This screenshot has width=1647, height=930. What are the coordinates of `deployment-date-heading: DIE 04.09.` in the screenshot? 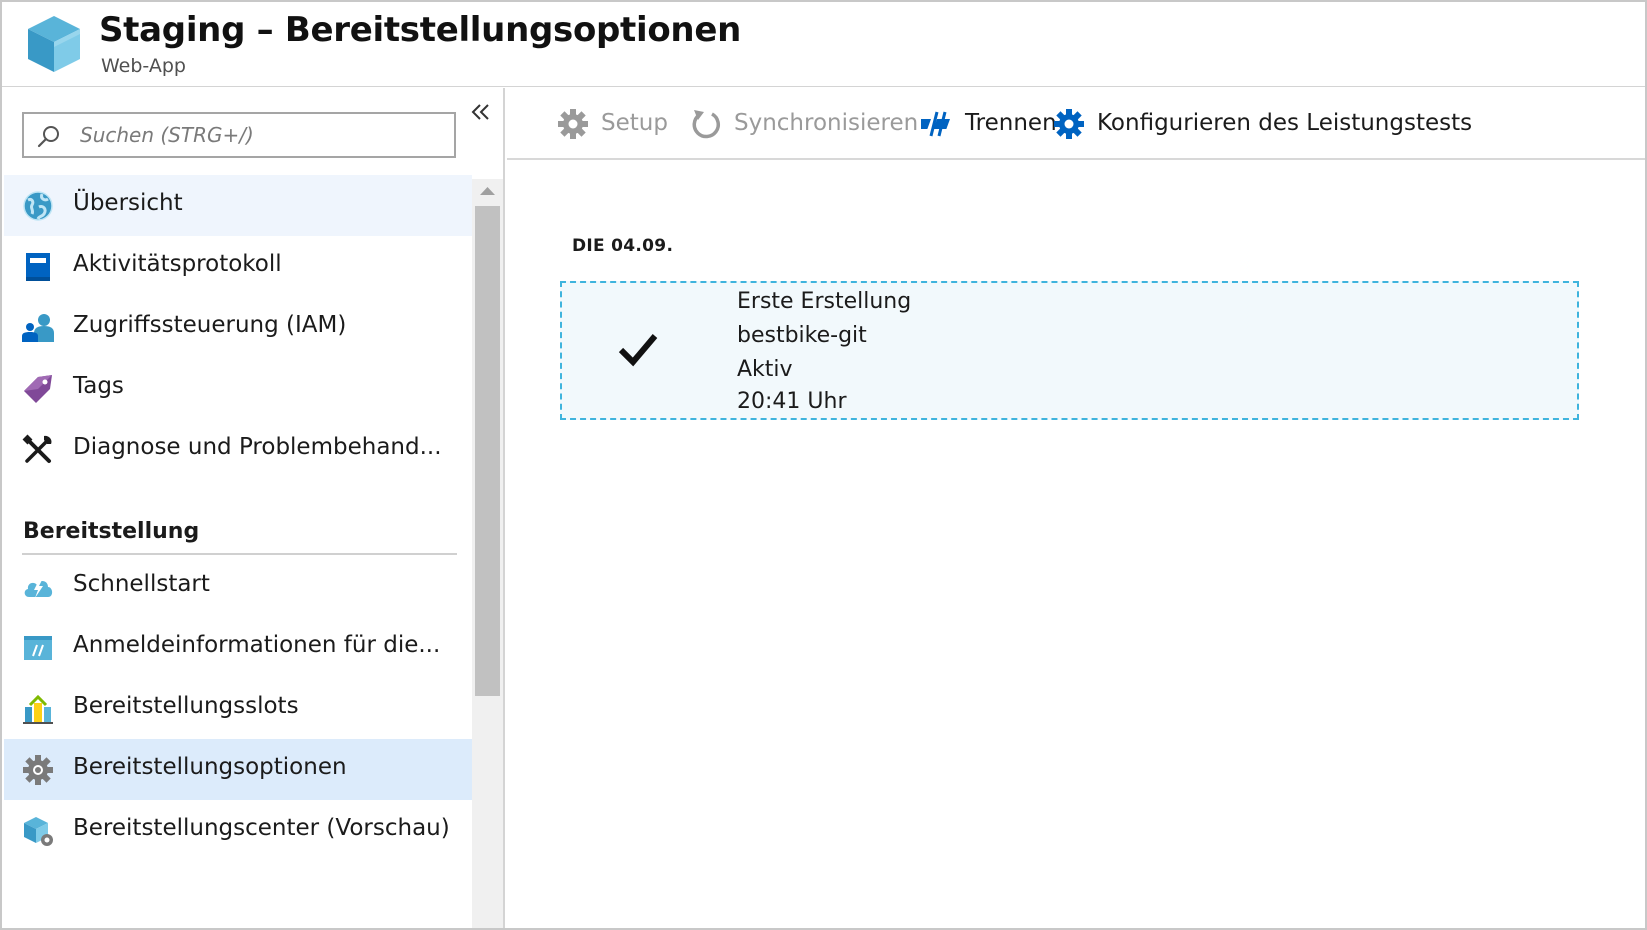 It's located at (623, 246).